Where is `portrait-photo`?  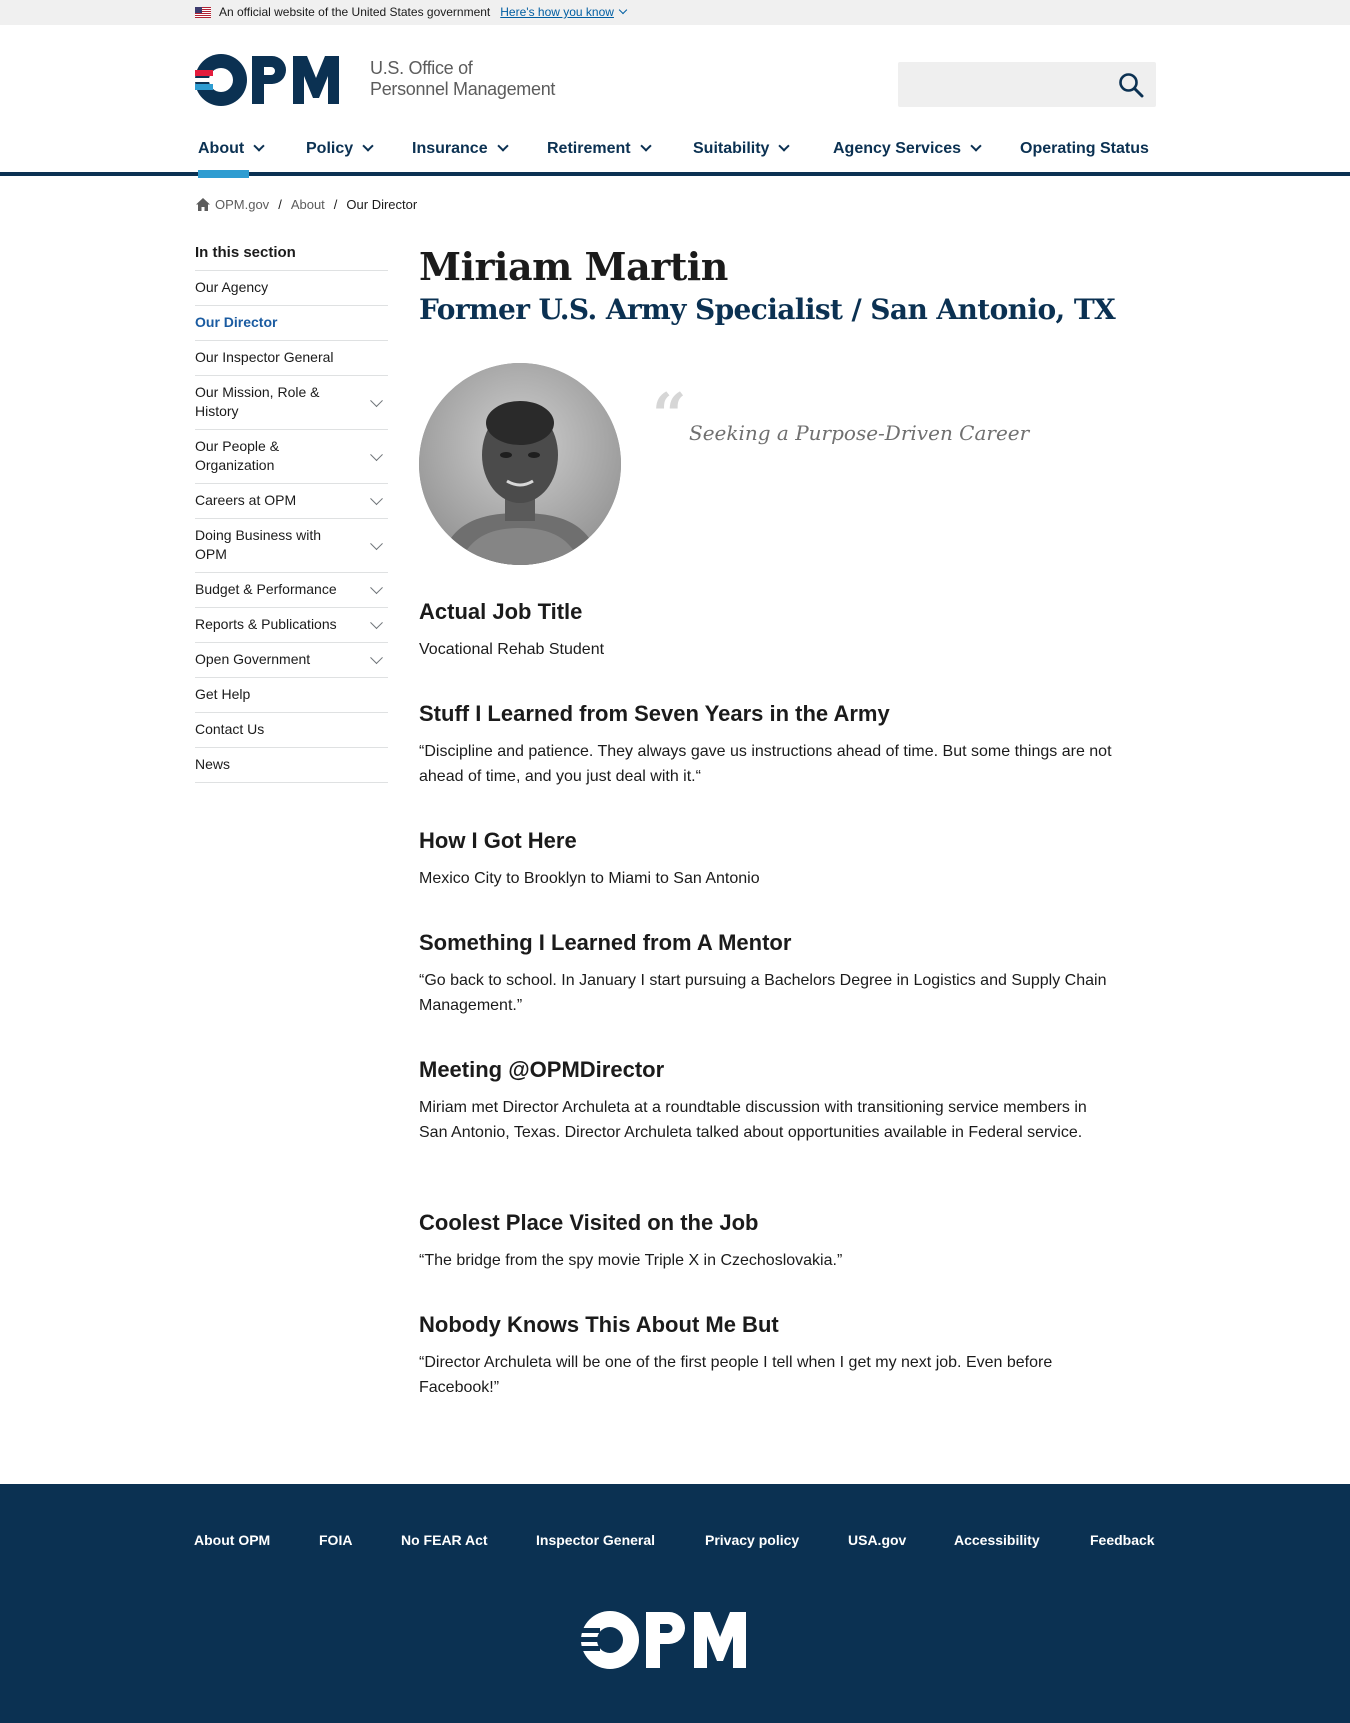
portrait-photo is located at coordinates (520, 464).